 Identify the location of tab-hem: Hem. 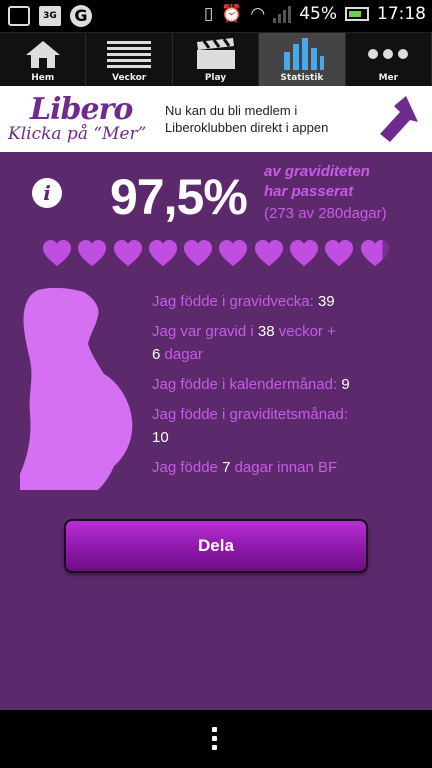
(43, 59).